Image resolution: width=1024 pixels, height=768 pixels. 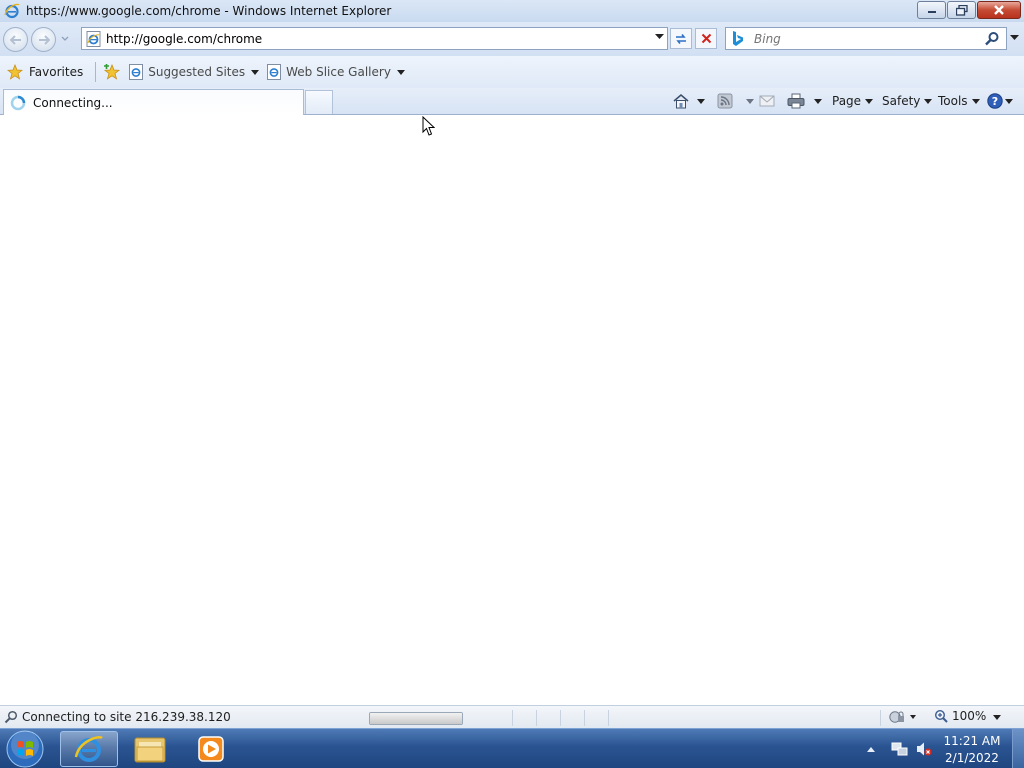 What do you see at coordinates (56, 72) in the screenshot?
I see `favorites-label: Favorites` at bounding box center [56, 72].